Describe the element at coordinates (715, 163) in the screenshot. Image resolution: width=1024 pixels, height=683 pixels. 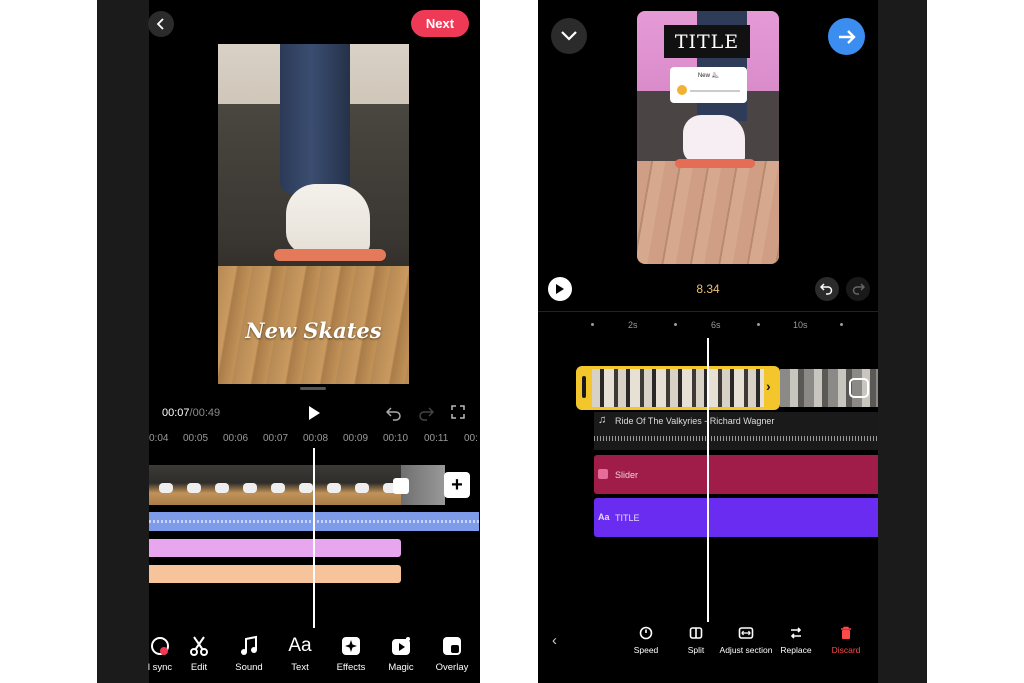
I see `preview-skate-blade` at that location.